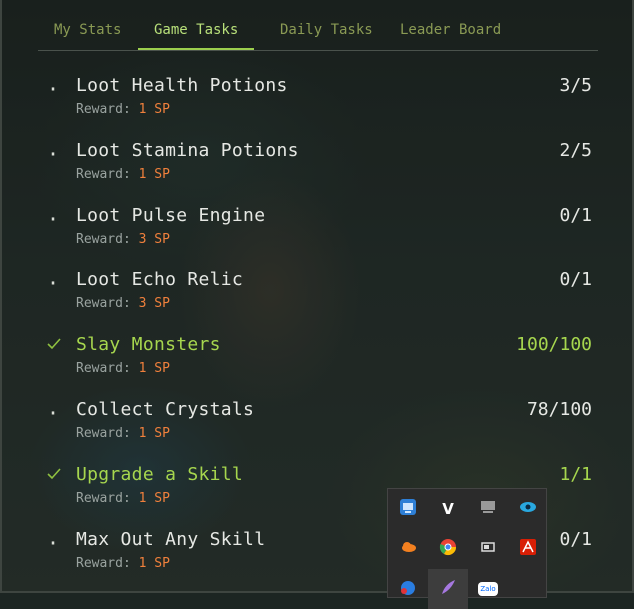 The width and height of the screenshot is (634, 609). What do you see at coordinates (302, 235) in the screenshot?
I see `task-row: Loot Pulse Engine Reward: 3 SP 0/1` at bounding box center [302, 235].